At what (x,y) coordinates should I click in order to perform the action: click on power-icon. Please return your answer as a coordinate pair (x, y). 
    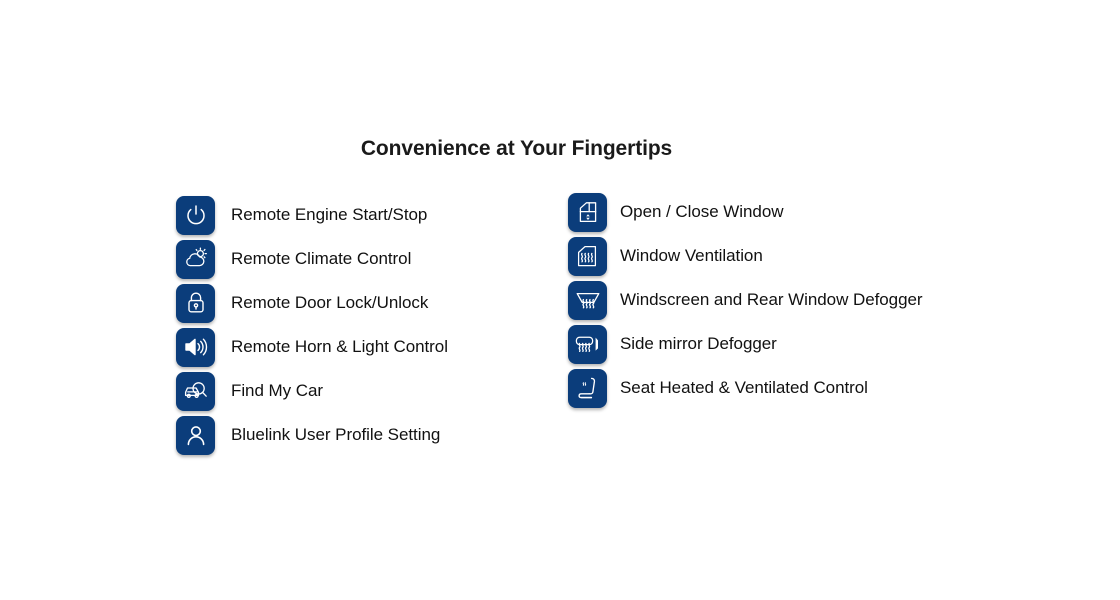
    Looking at the image, I should click on (195, 215).